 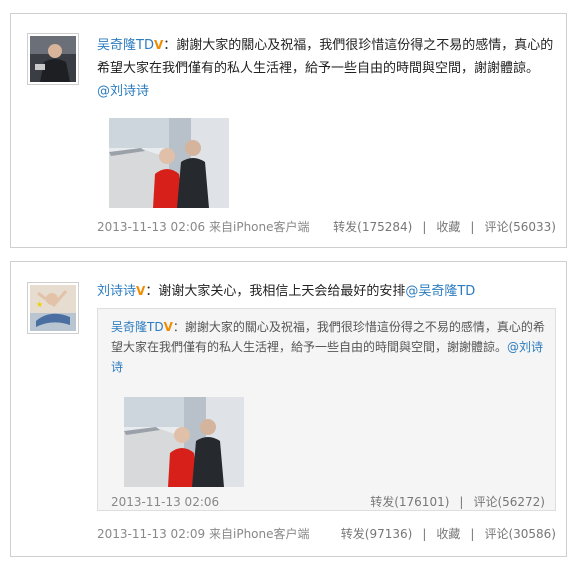 I want to click on post-actions: 转发(175284) | 收藏 | 评论(56033), so click(x=444, y=227).